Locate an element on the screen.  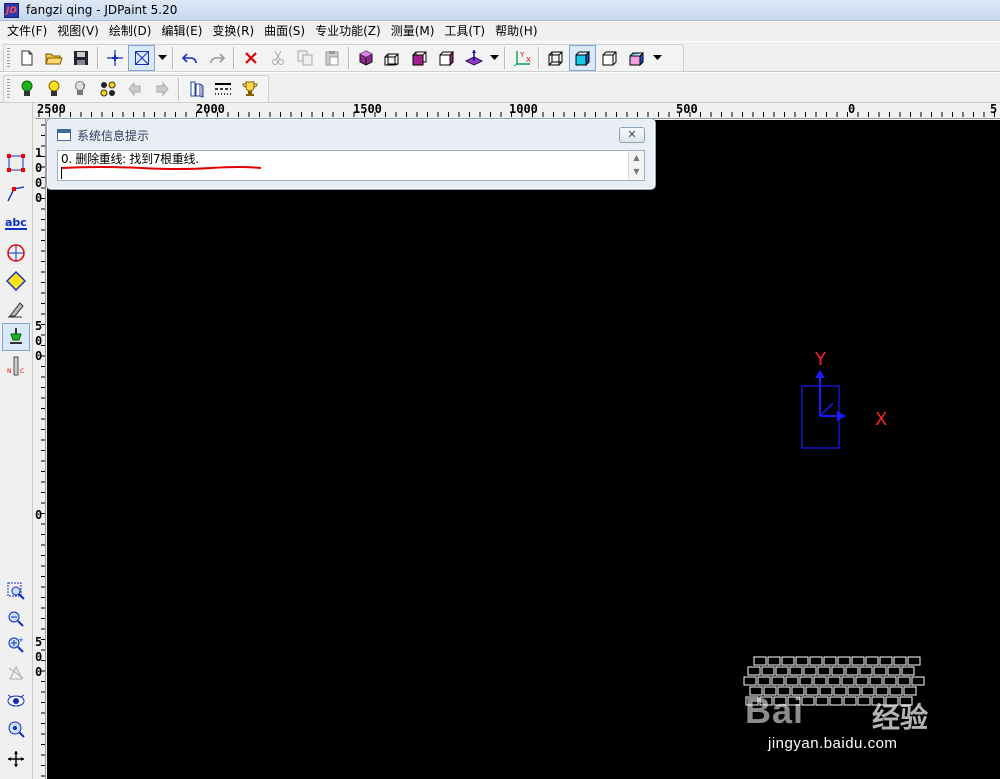
solid-view-icon is located at coordinates (365, 58).